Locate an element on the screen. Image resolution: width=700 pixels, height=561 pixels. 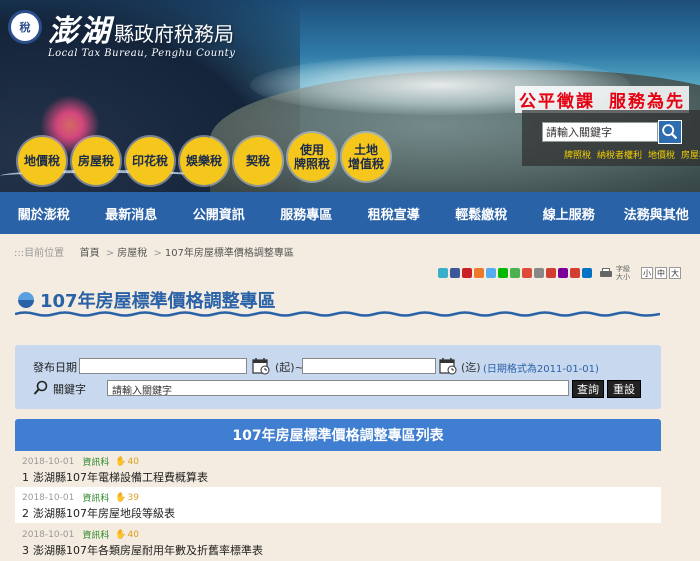
font-size-label: 字級大小 is located at coordinates (623, 273).